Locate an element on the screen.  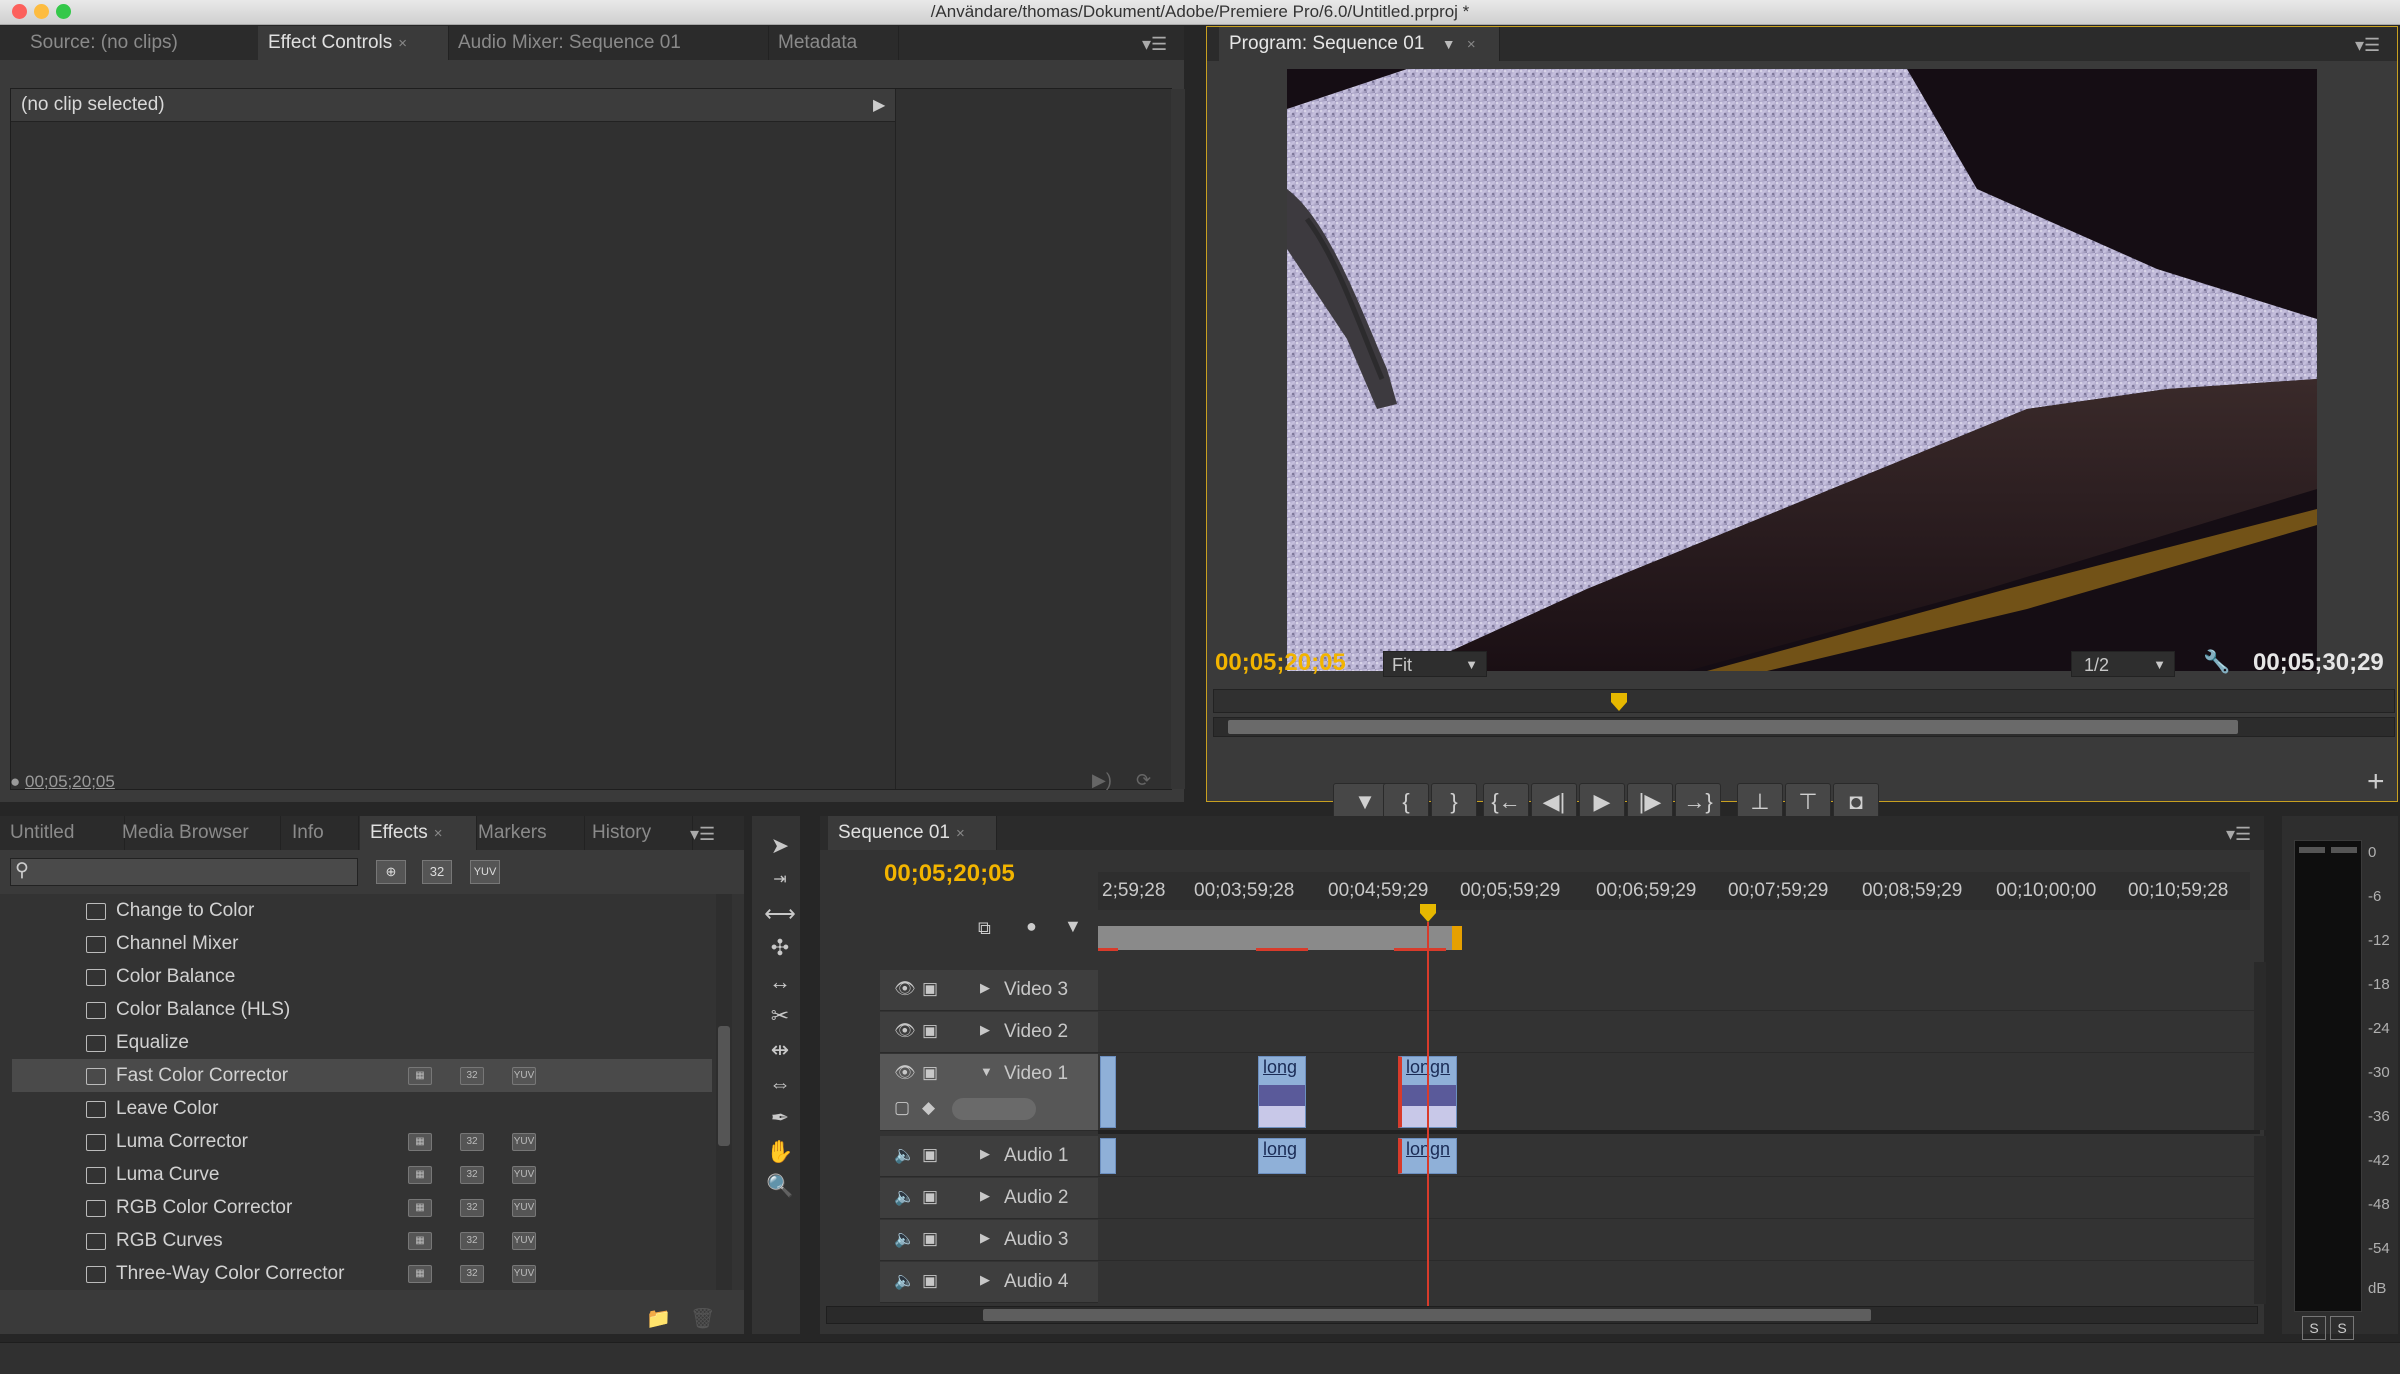
track-header-audio-1: 🔈 ▣ ▶ Audio 1 is located at coordinates (989, 1156).